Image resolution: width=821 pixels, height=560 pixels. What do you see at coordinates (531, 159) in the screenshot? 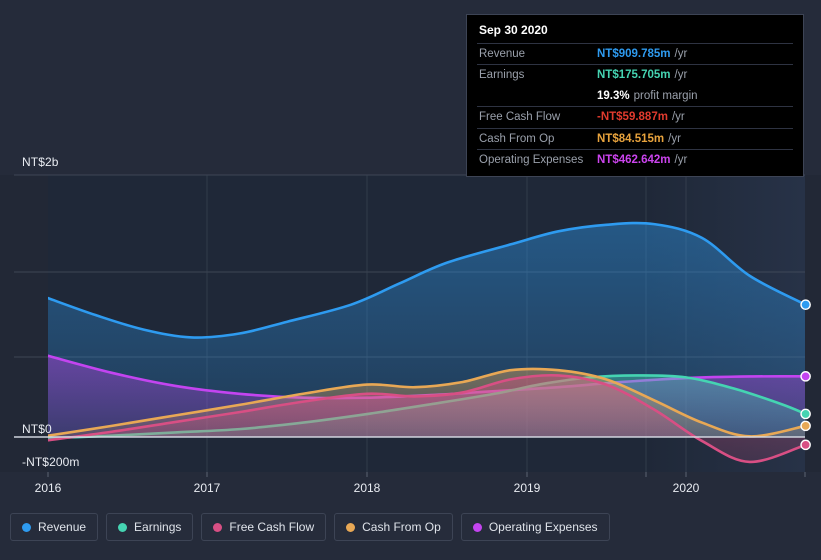
I see `tooltip-label-operating-expenses: Operating Expenses` at bounding box center [531, 159].